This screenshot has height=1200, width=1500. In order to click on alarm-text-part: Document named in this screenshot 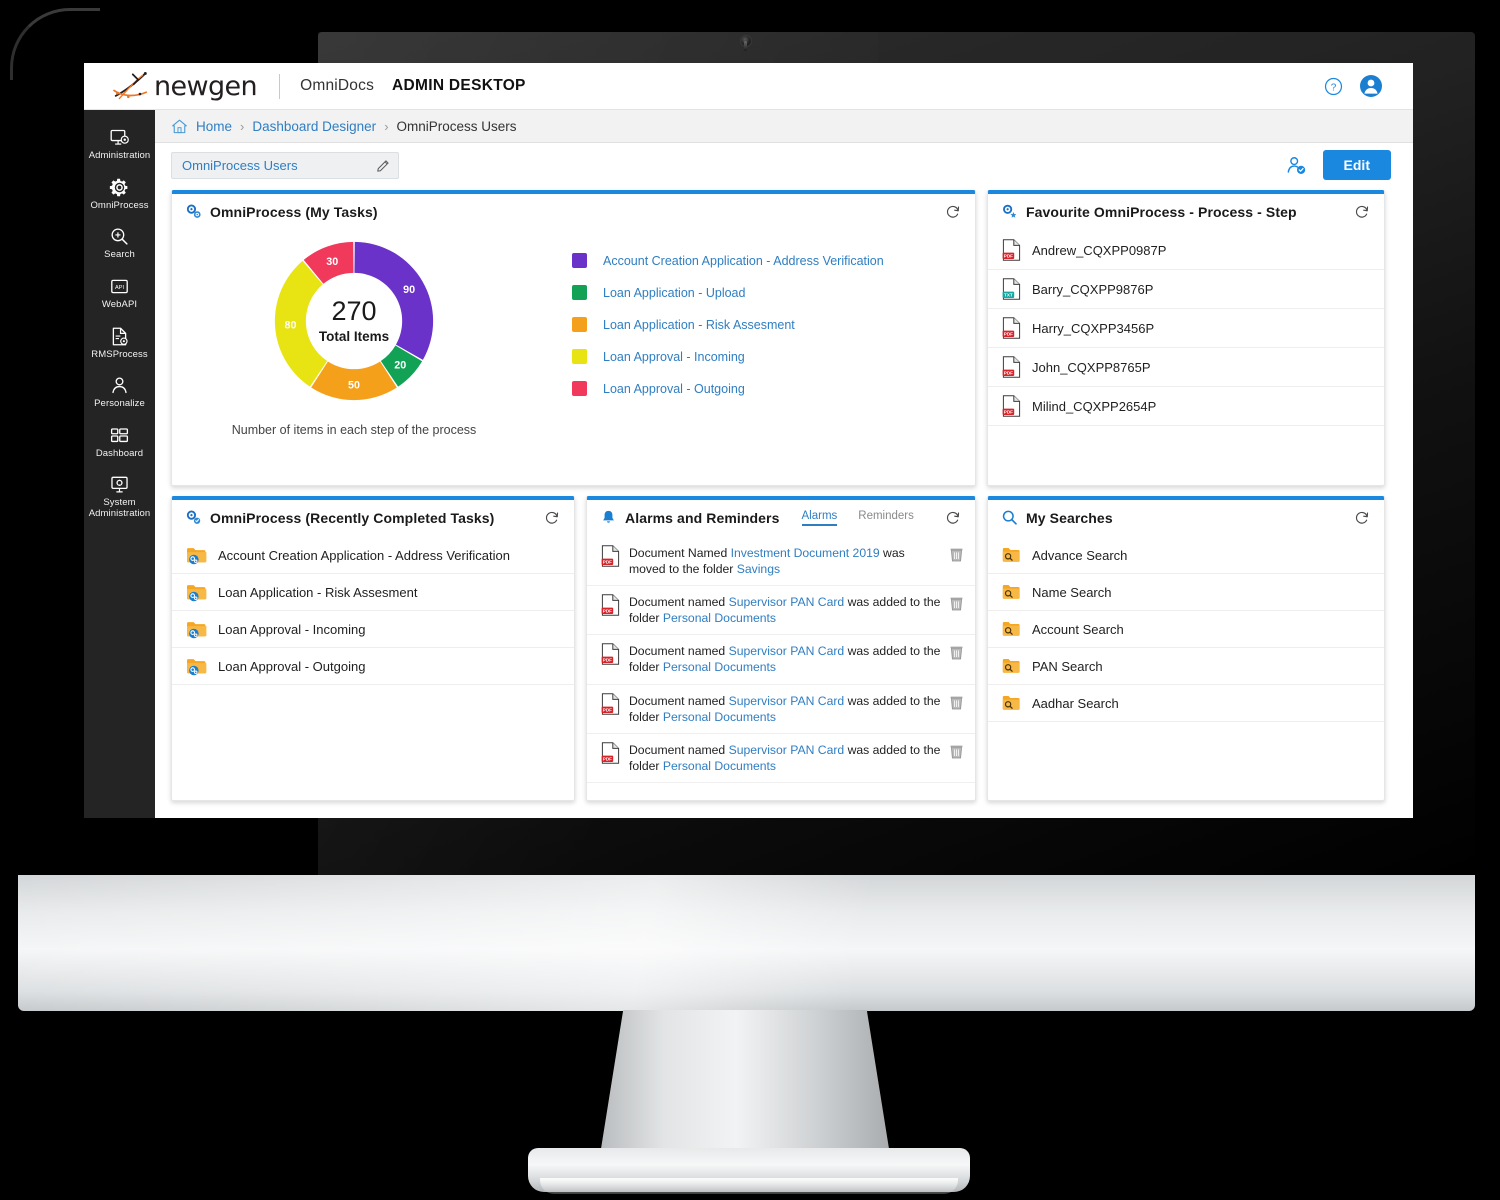, I will do `click(679, 749)`.